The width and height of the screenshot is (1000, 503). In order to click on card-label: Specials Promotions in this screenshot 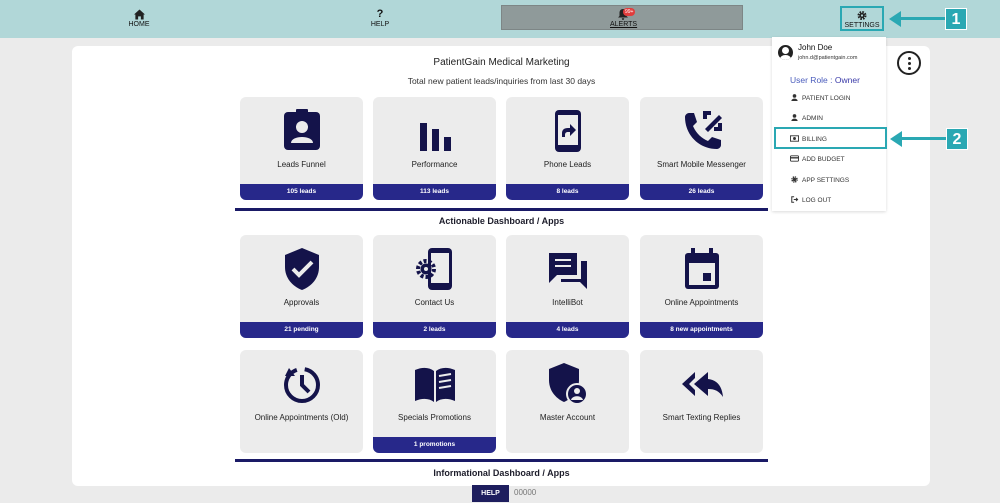, I will do `click(434, 417)`.